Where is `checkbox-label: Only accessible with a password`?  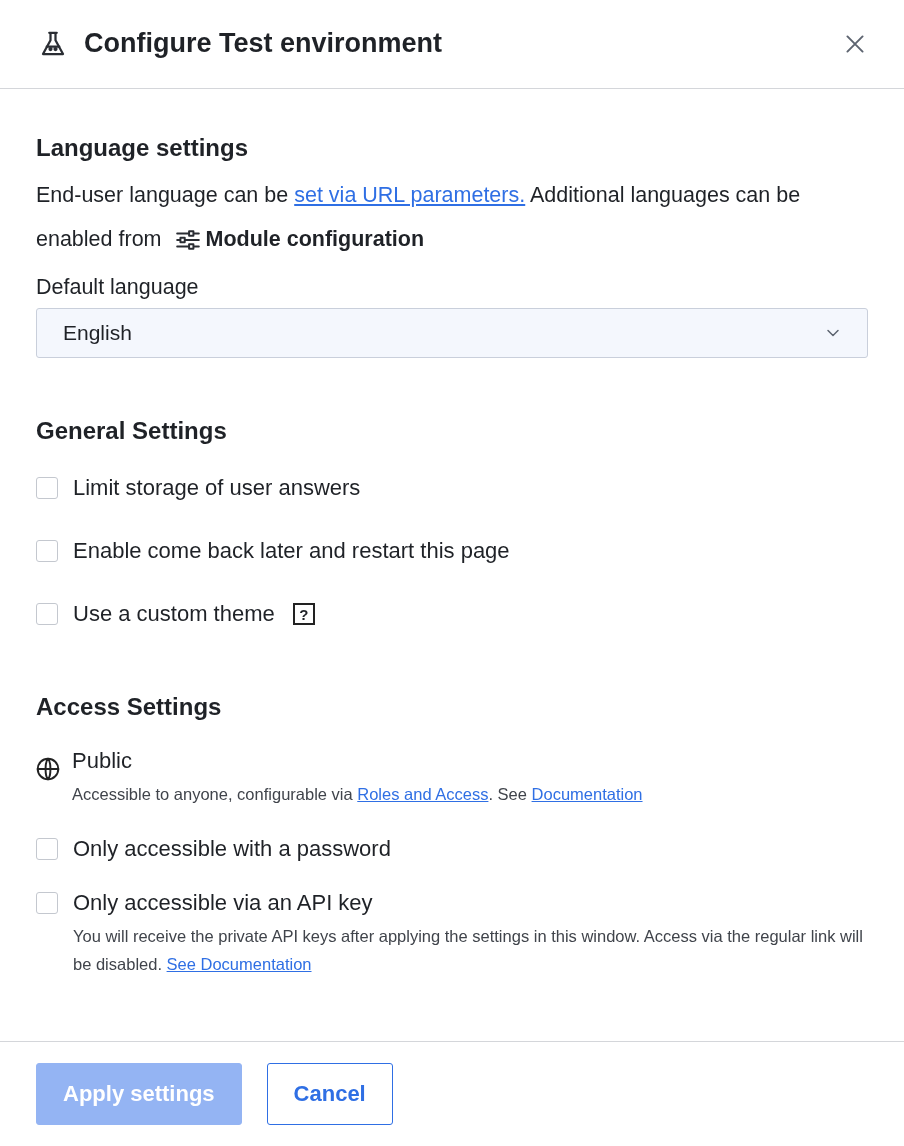 checkbox-label: Only accessible with a password is located at coordinates (232, 849).